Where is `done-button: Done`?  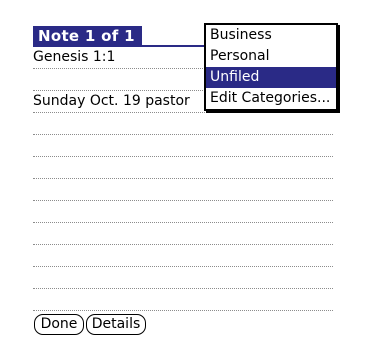
done-button: Done is located at coordinates (59, 324).